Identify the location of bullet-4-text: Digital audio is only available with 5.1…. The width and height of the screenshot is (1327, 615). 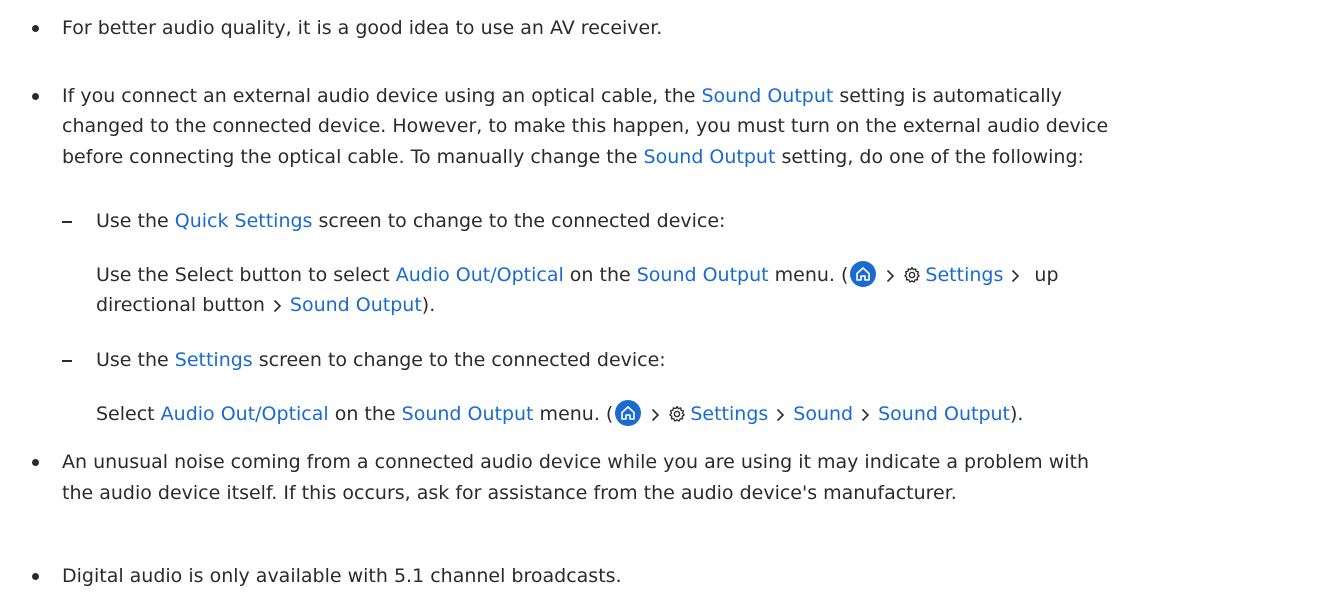
(342, 576).